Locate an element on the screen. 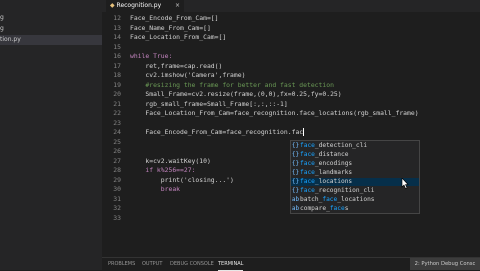 This screenshot has height=271, width=480. close-icon: × is located at coordinates (177, 6).